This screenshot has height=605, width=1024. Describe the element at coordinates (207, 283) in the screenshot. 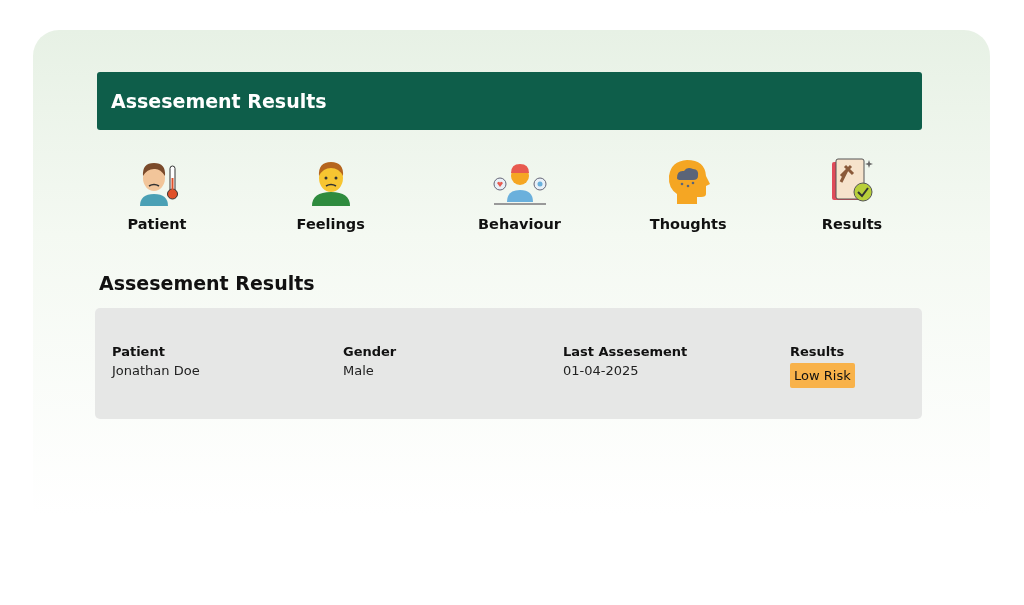

I see `section-title: Assesement Results` at that location.